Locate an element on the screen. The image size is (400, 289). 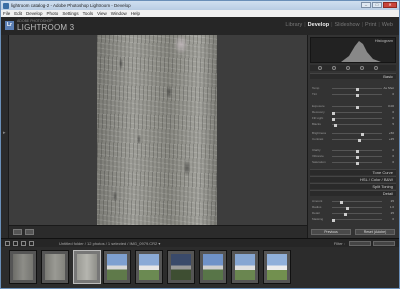
module-library: Library is located at coordinates (293, 25).